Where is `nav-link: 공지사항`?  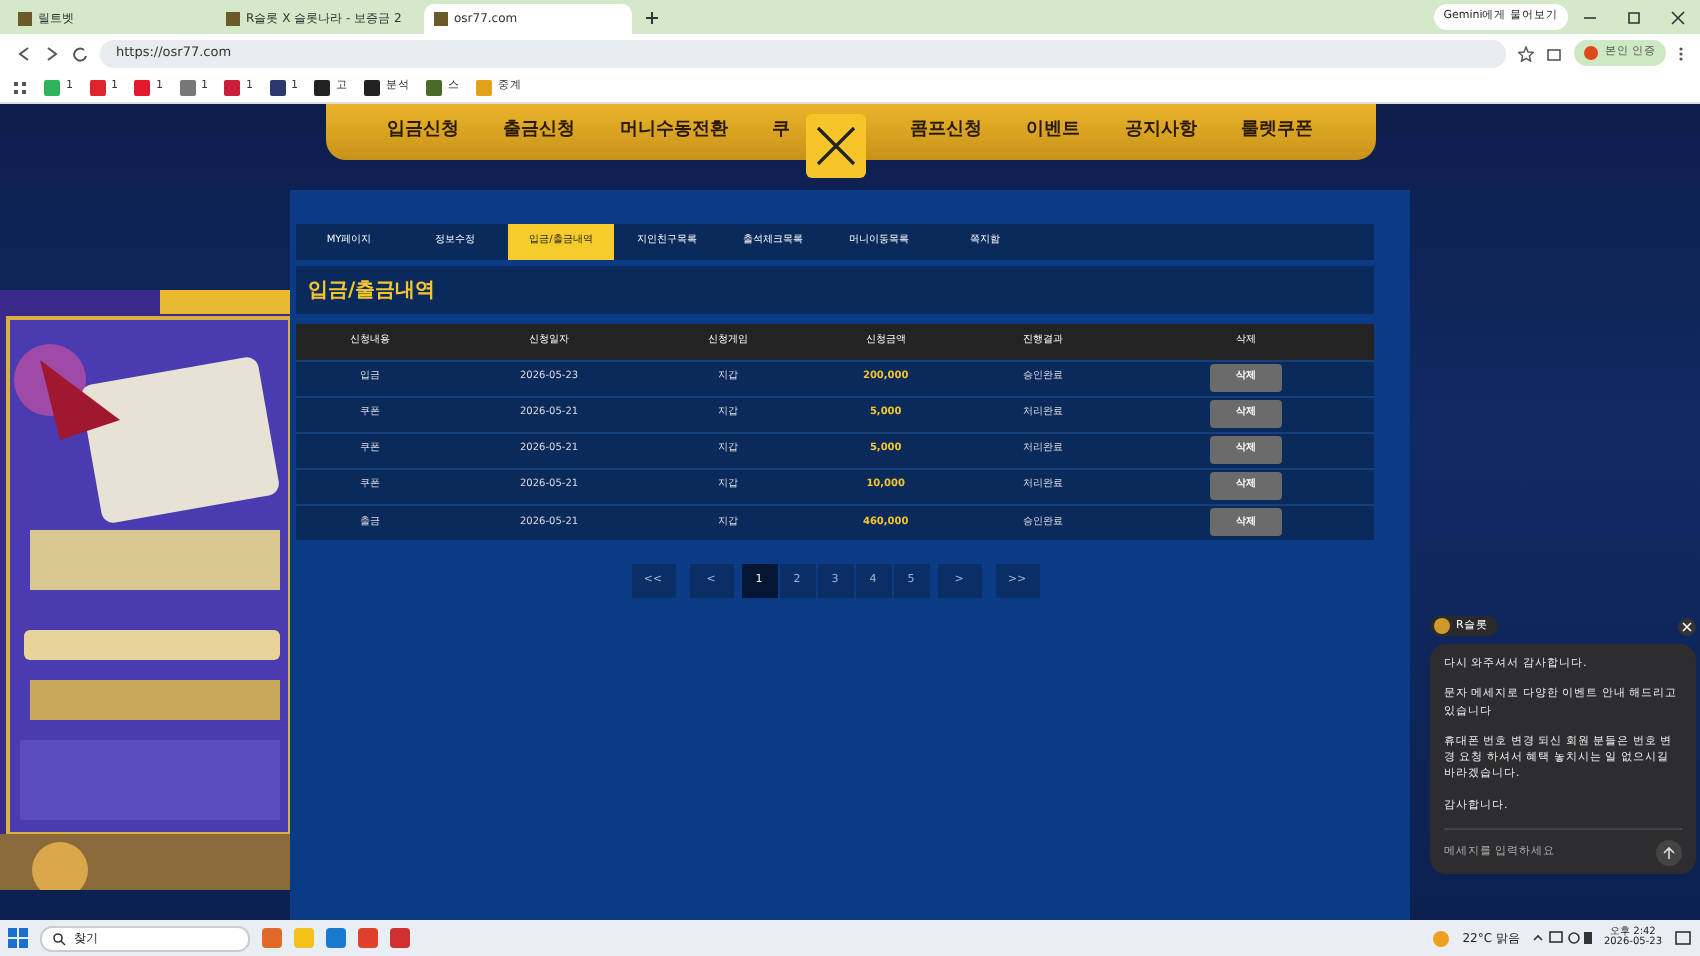
nav-link: 공지사항 is located at coordinates (1160, 132).